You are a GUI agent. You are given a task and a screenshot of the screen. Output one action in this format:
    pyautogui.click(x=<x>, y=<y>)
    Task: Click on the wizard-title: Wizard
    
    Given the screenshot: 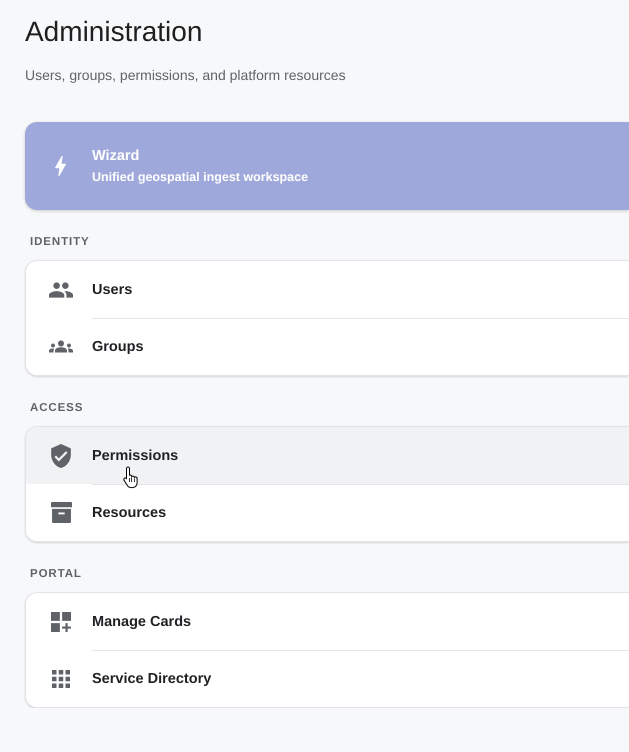 What is the action you would take?
    pyautogui.click(x=116, y=156)
    